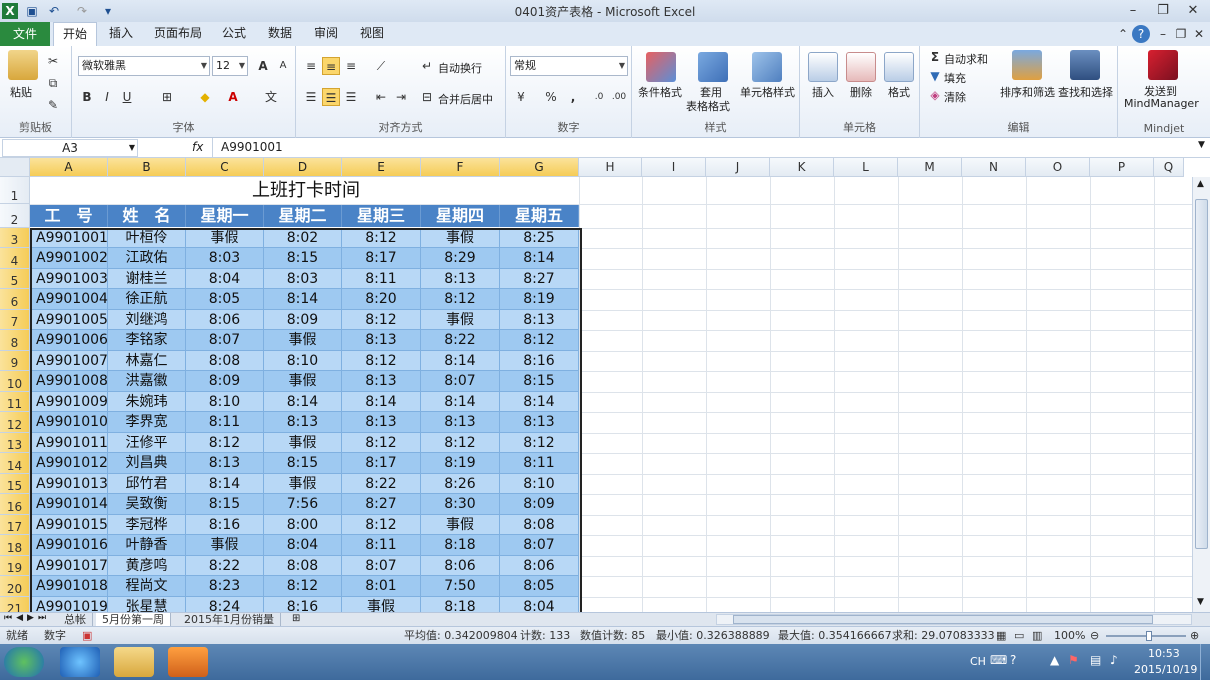 This screenshot has height=680, width=1210. I want to click on align-center-icon: ☰, so click(331, 97).